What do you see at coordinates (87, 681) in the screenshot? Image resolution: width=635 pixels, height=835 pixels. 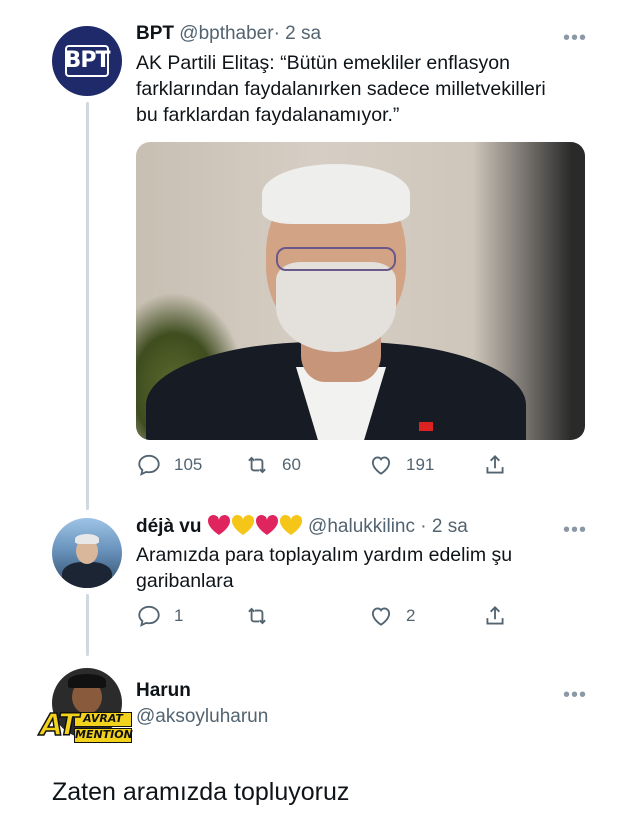 I see `avatar-cap` at bounding box center [87, 681].